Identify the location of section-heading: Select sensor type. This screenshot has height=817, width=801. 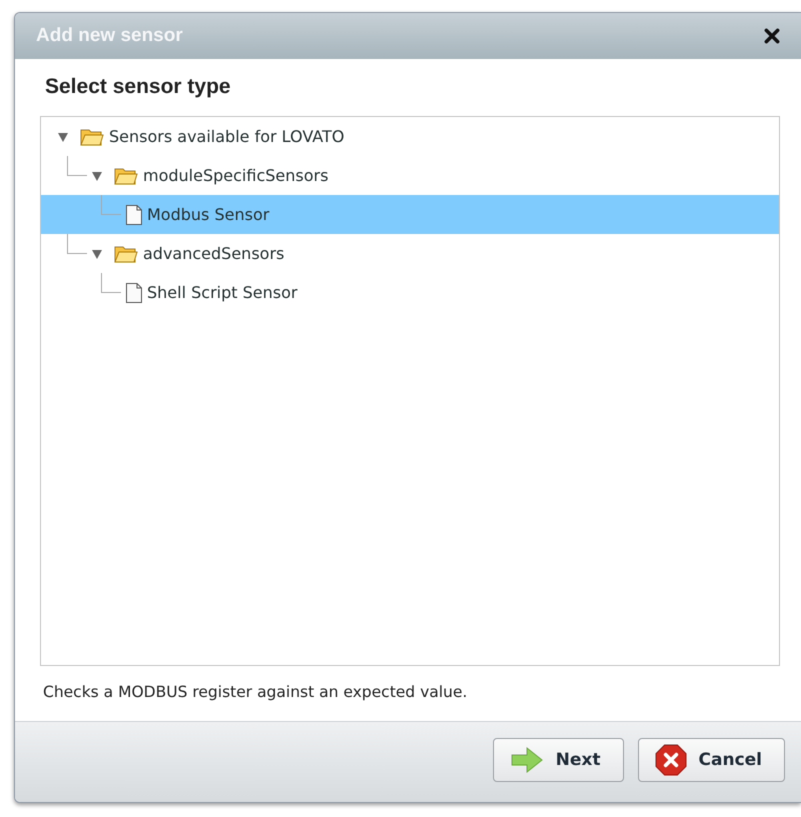
(138, 87).